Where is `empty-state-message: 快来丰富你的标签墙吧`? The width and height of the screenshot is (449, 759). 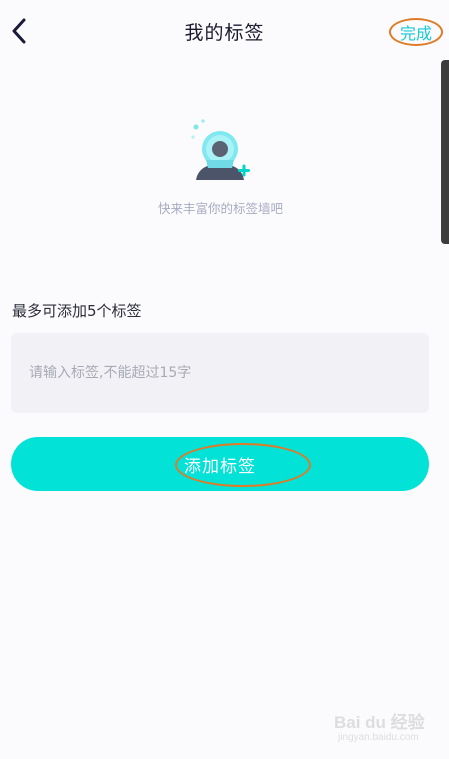 empty-state-message: 快来丰富你的标签墙吧 is located at coordinates (220, 208).